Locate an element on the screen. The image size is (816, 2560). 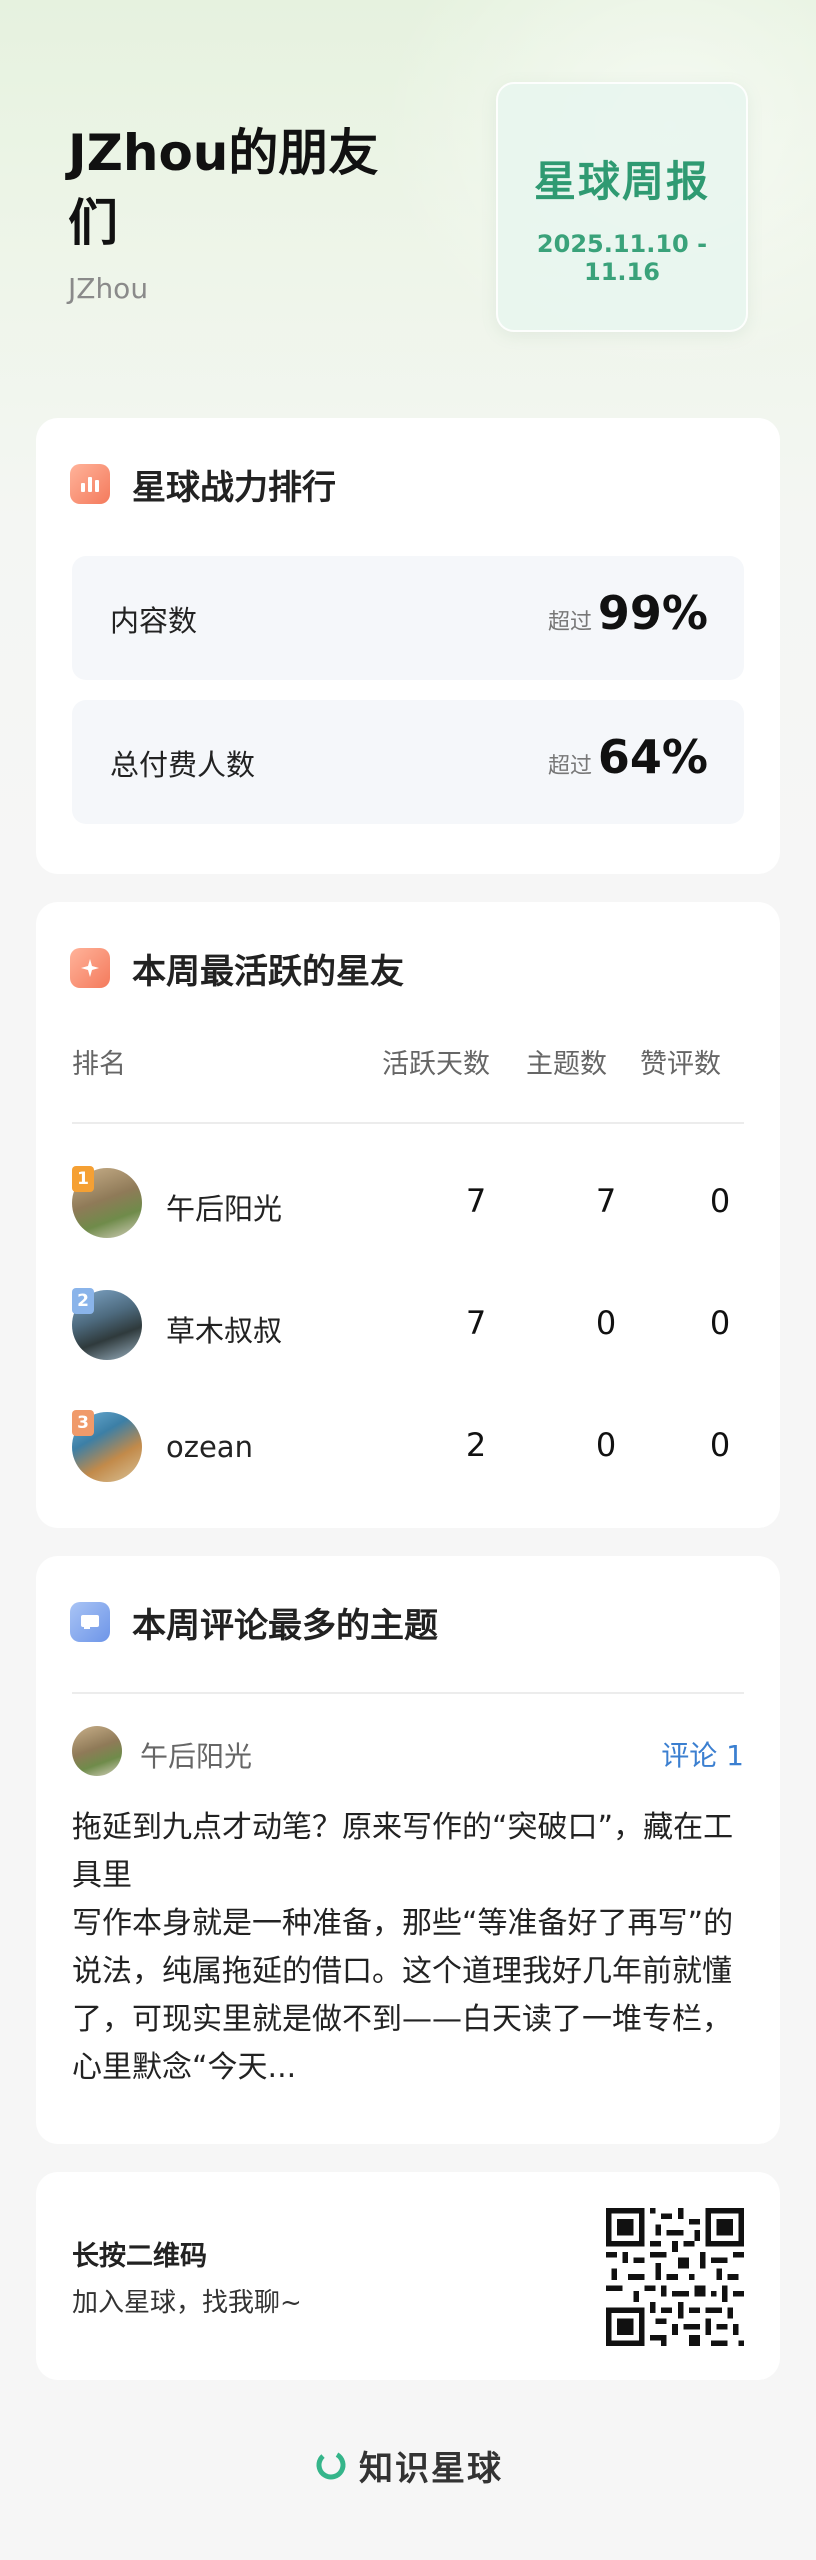
power-ranking-header: 星球战力排行 is located at coordinates (203, 485).